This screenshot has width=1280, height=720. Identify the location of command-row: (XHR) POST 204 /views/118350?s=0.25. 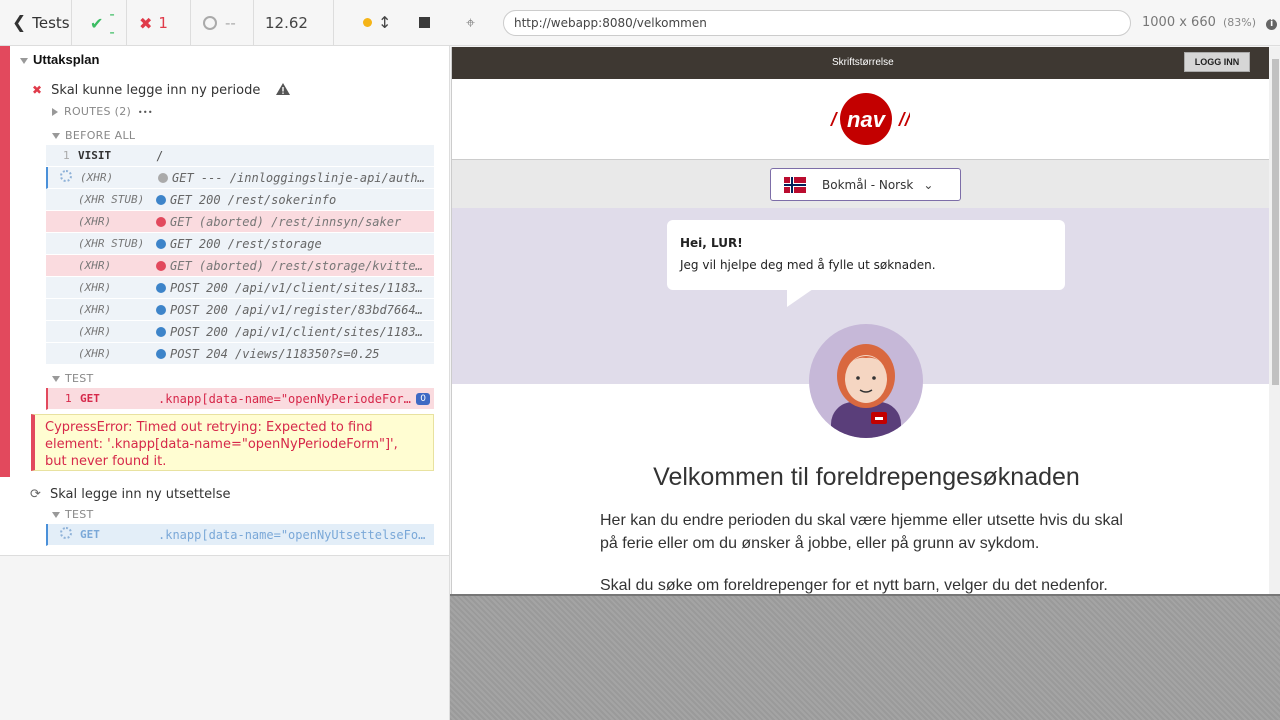
(240, 354).